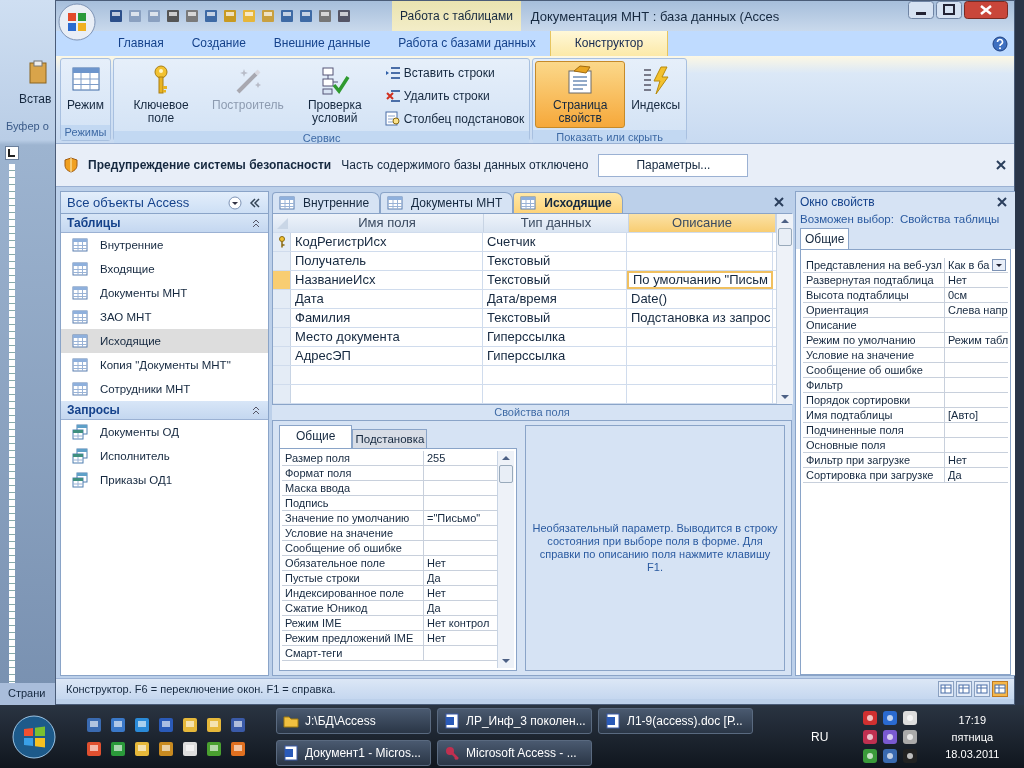 Image resolution: width=1024 pixels, height=768 pixels. Describe the element at coordinates (164, 317) in the screenshot. I see `nav-item: ЗАО МНТ` at that location.